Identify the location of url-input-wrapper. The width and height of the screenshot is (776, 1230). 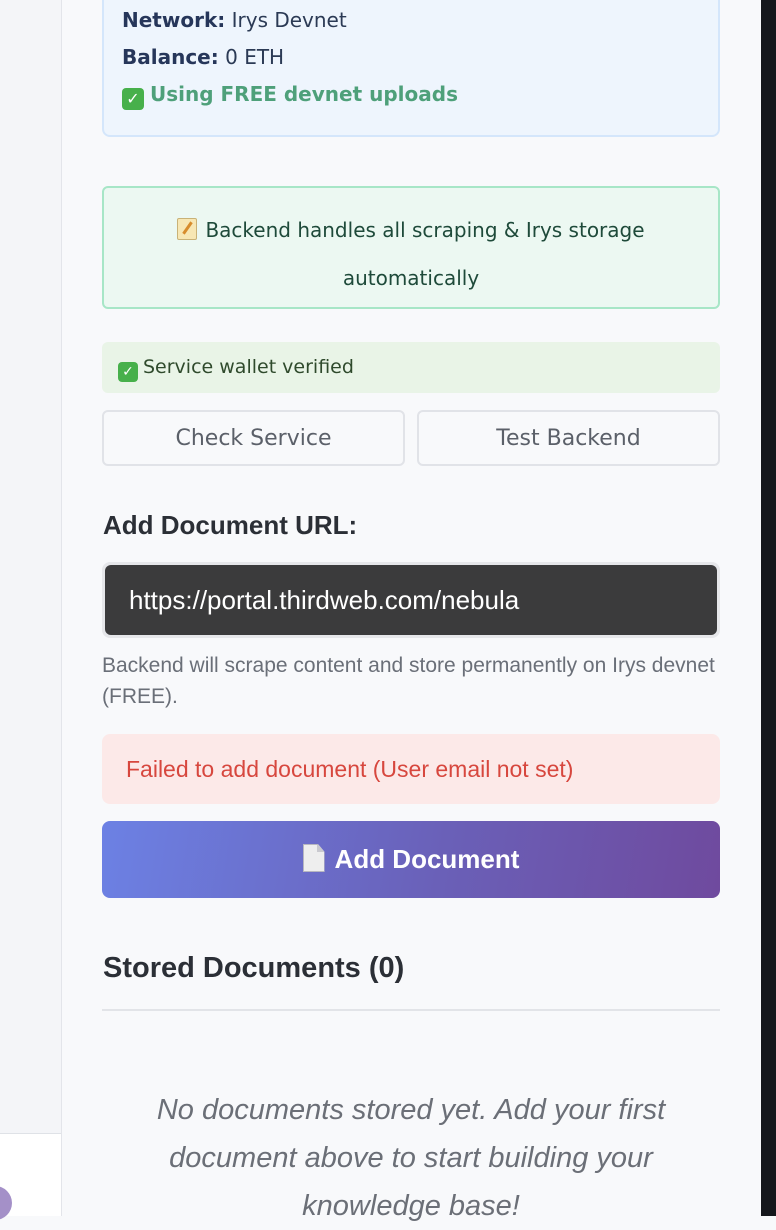
(411, 600).